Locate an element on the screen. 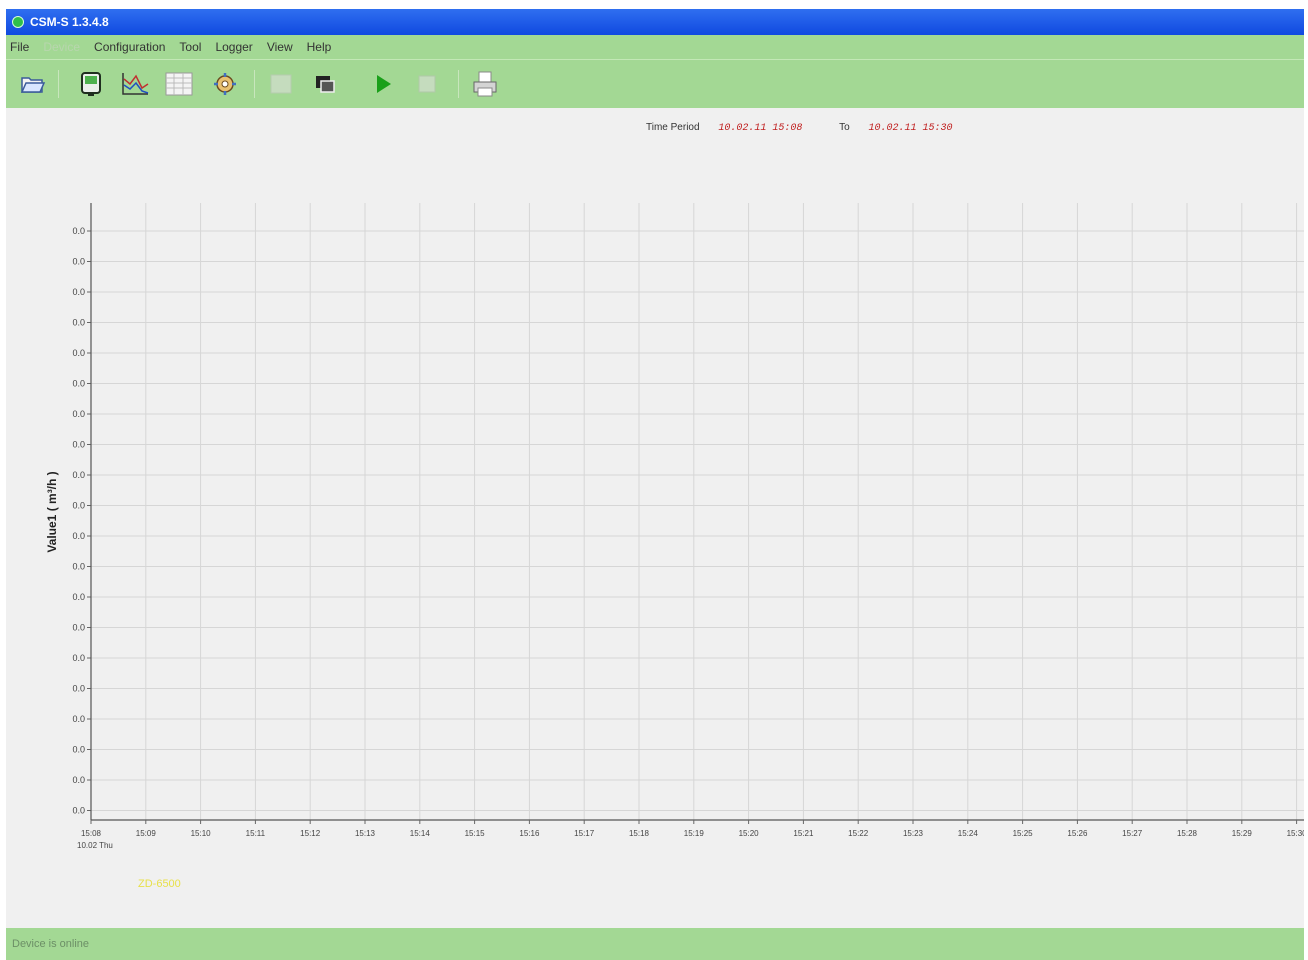 Image resolution: width=1308 pixels, height=960 pixels. x-tick-label: 15:10 is located at coordinates (201, 833).